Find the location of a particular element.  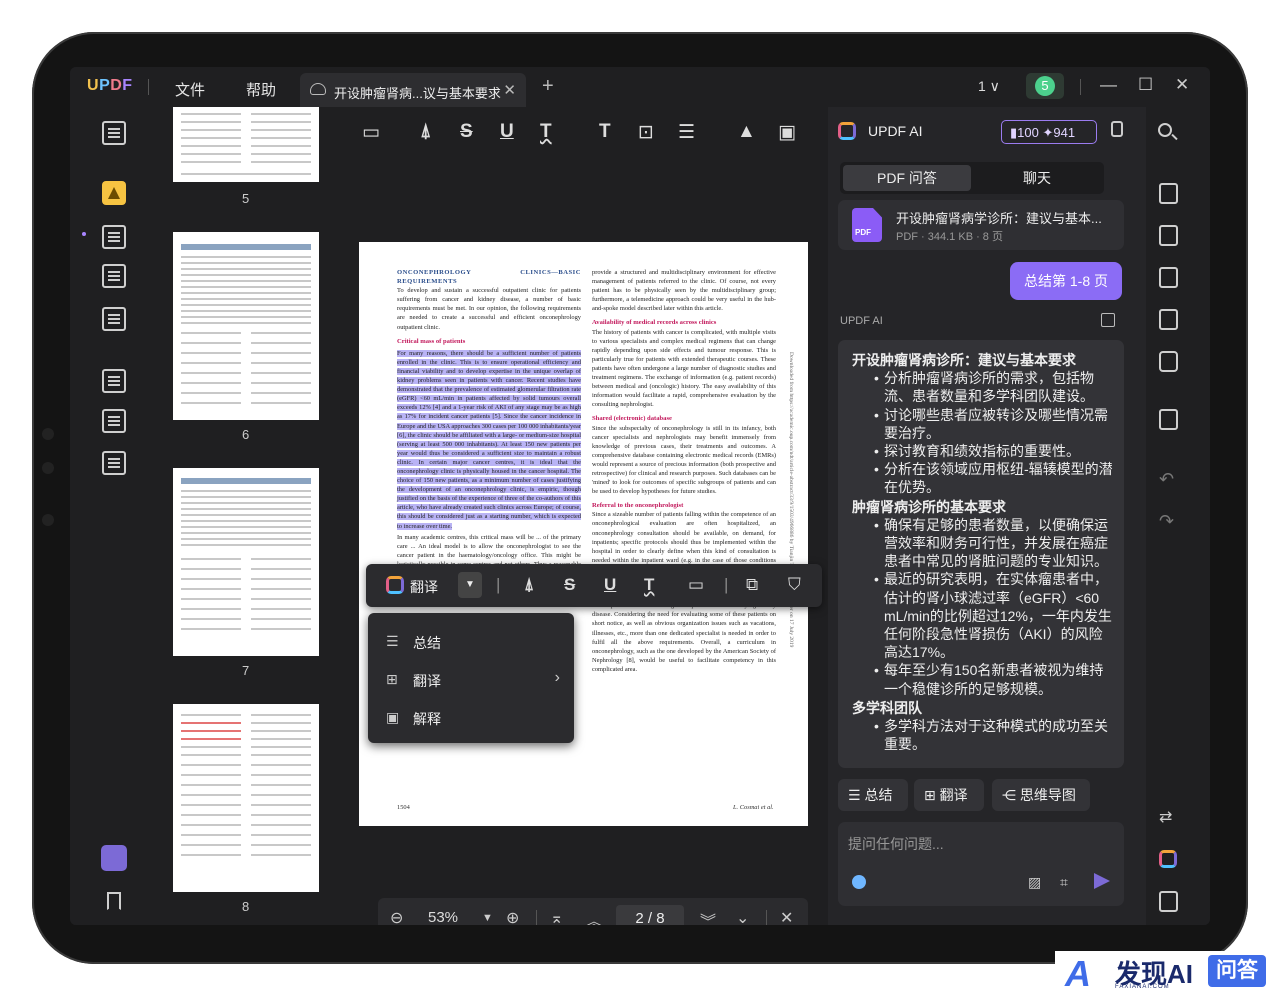

edit-pdf-icon is located at coordinates (114, 237).